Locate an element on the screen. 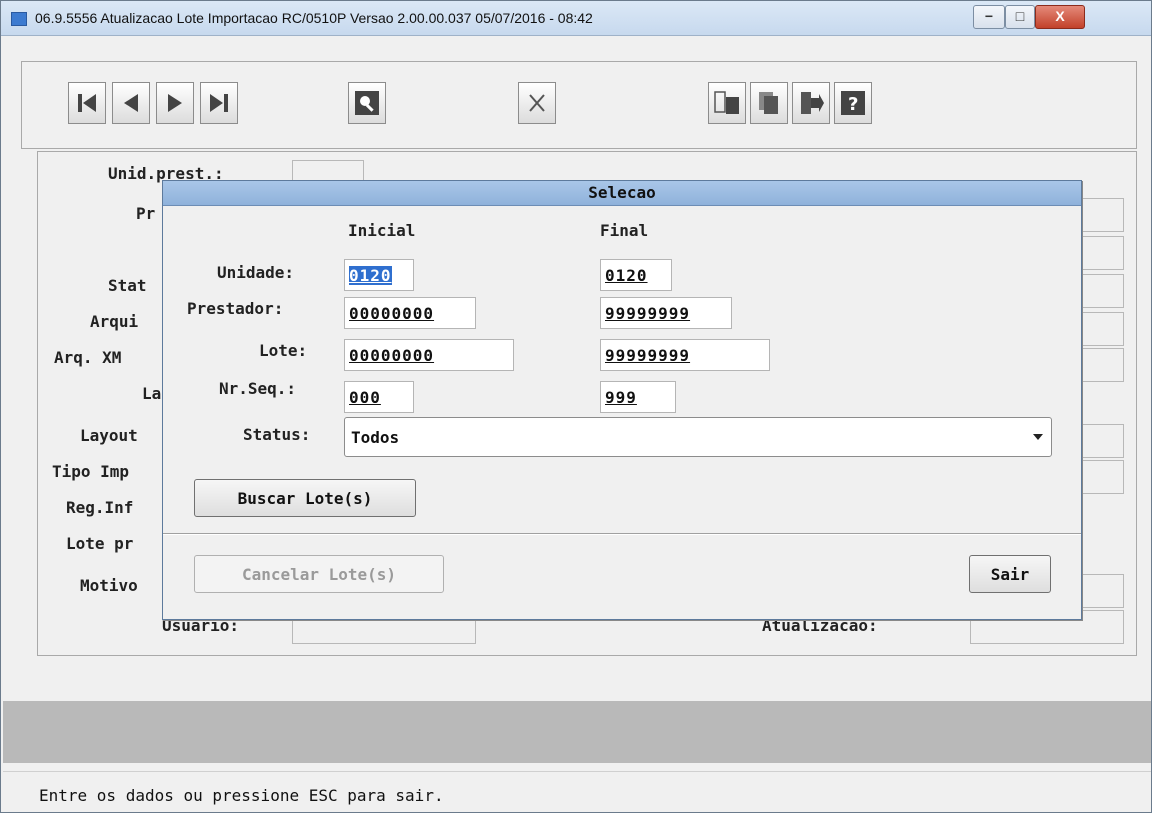  cancel-icon is located at coordinates (537, 103).